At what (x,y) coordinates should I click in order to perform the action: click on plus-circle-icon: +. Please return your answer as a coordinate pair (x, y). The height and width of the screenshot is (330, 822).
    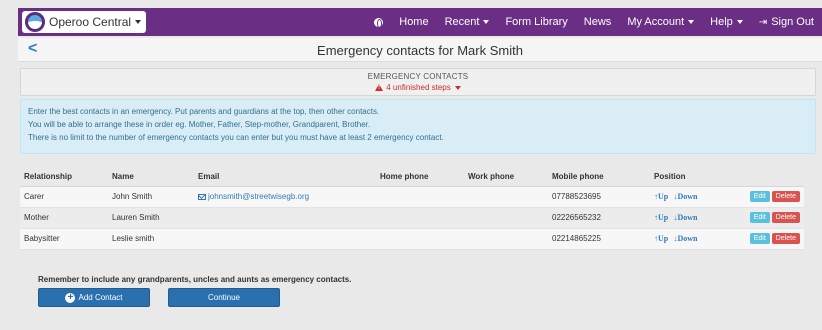
    Looking at the image, I should click on (70, 297).